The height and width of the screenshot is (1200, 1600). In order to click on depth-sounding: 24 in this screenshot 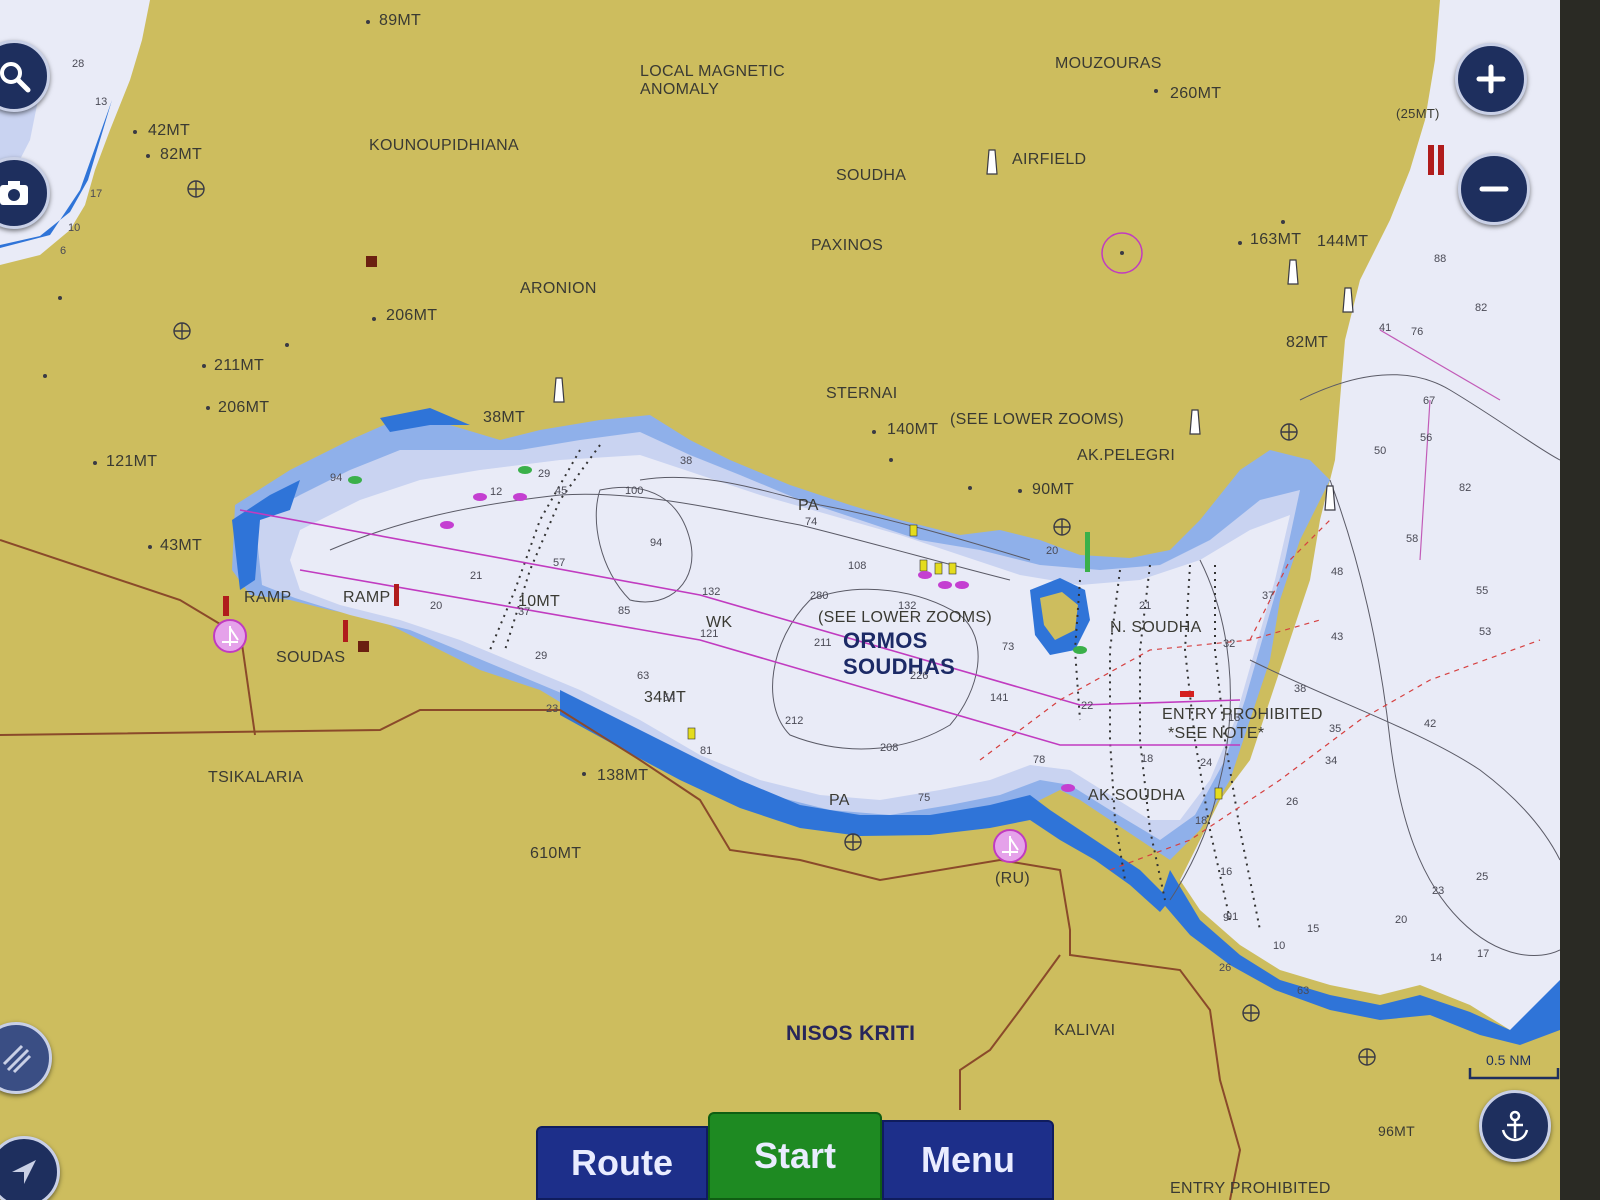, I will do `click(1206, 763)`.